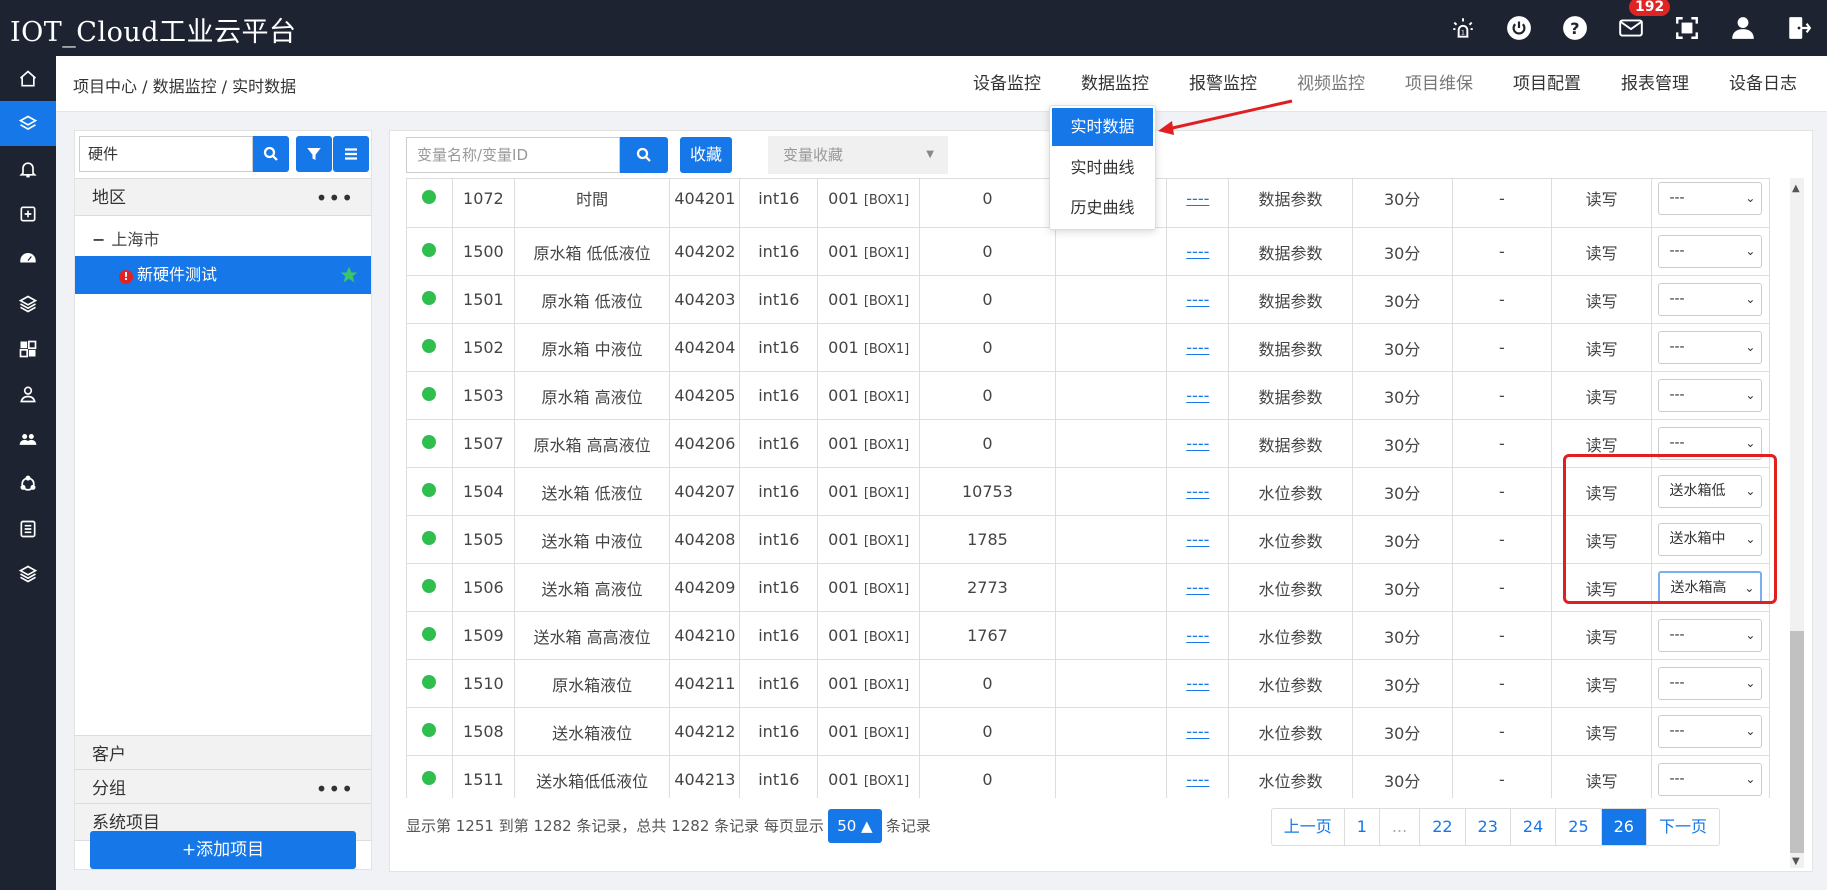 The width and height of the screenshot is (1827, 890). What do you see at coordinates (813, 155) in the screenshot?
I see `favorite-select-value: 变量收藏` at bounding box center [813, 155].